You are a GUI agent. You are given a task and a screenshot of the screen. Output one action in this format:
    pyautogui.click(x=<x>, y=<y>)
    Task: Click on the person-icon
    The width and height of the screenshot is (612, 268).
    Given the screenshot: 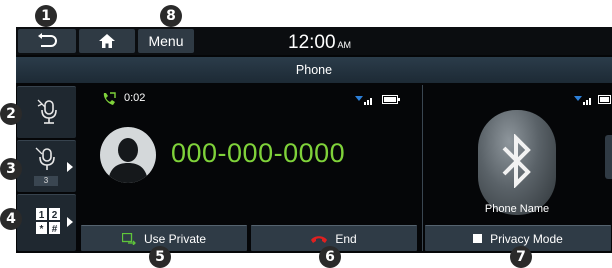 What is the action you would take?
    pyautogui.click(x=128, y=160)
    